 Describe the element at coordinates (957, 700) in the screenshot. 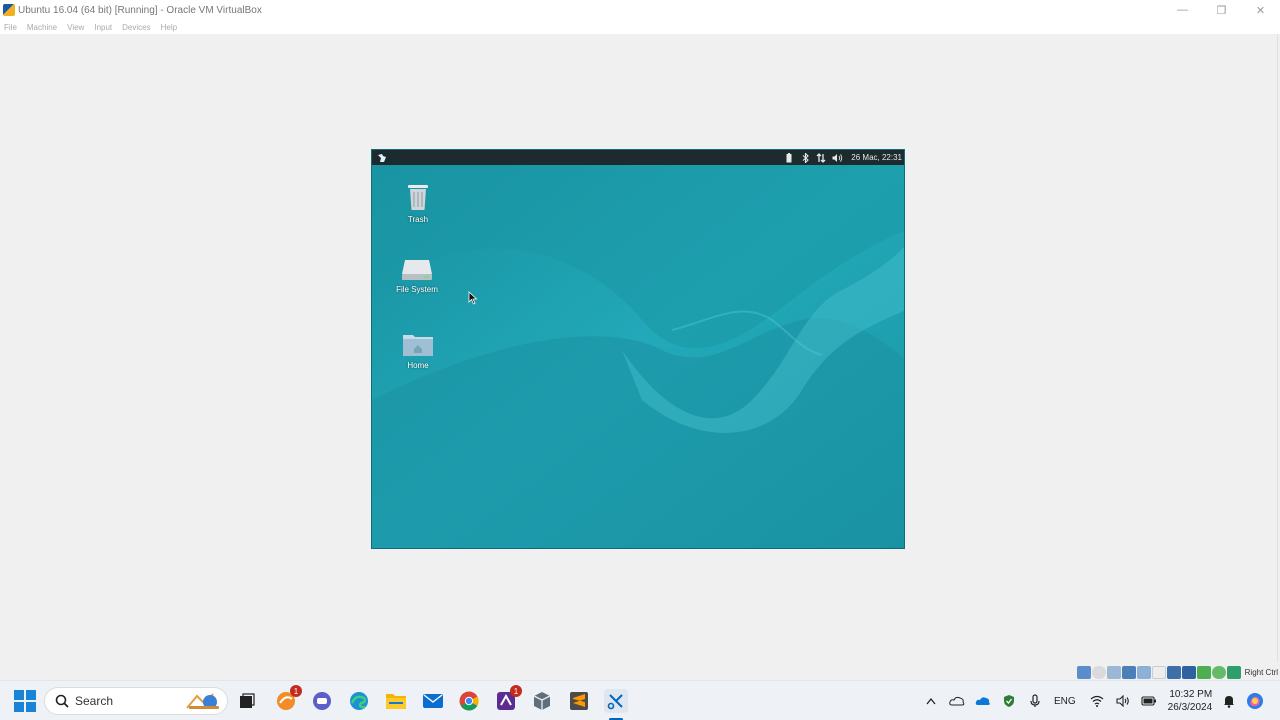

I see `onedrive-outline-icon` at that location.